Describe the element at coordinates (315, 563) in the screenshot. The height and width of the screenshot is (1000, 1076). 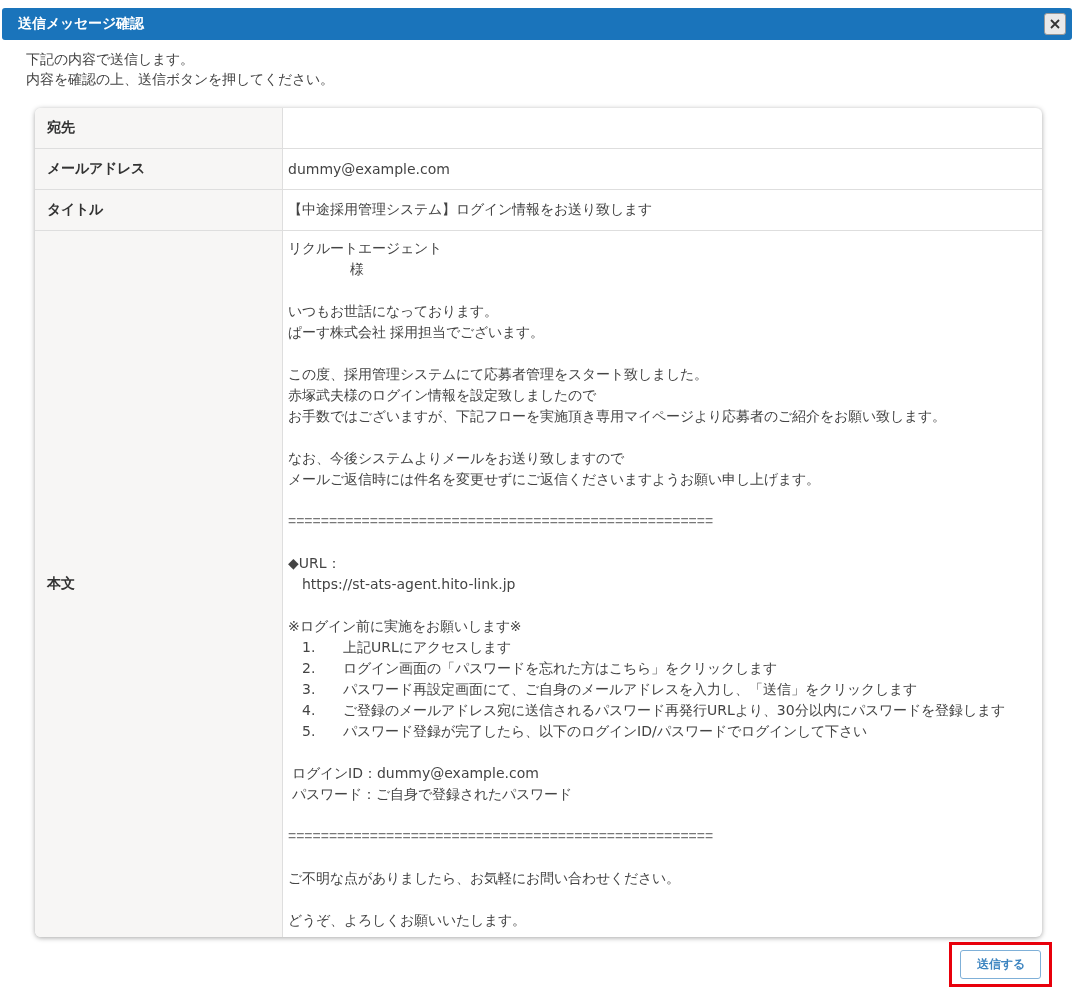
I see `message-line: ◆URL：` at that location.